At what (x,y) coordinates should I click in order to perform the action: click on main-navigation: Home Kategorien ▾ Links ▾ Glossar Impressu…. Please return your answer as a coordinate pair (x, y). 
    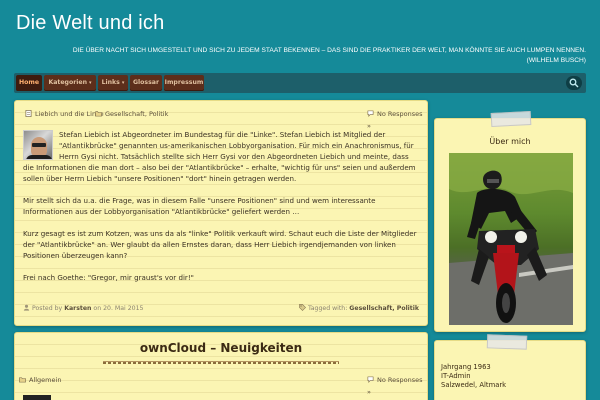
    Looking at the image, I should click on (300, 83).